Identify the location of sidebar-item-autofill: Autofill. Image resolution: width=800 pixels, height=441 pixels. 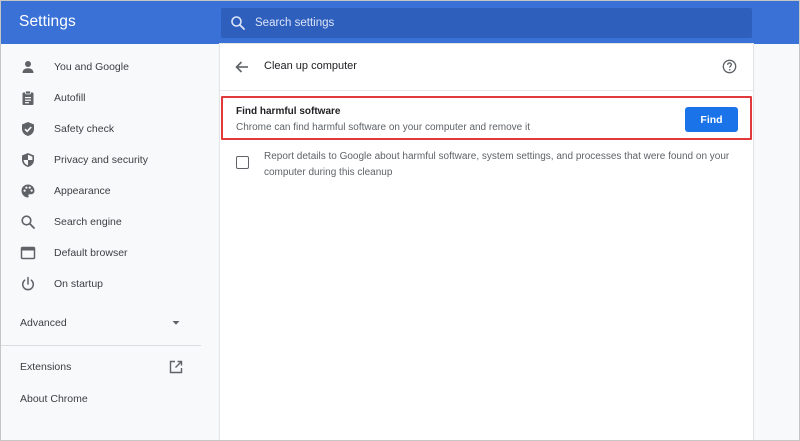
(101, 97).